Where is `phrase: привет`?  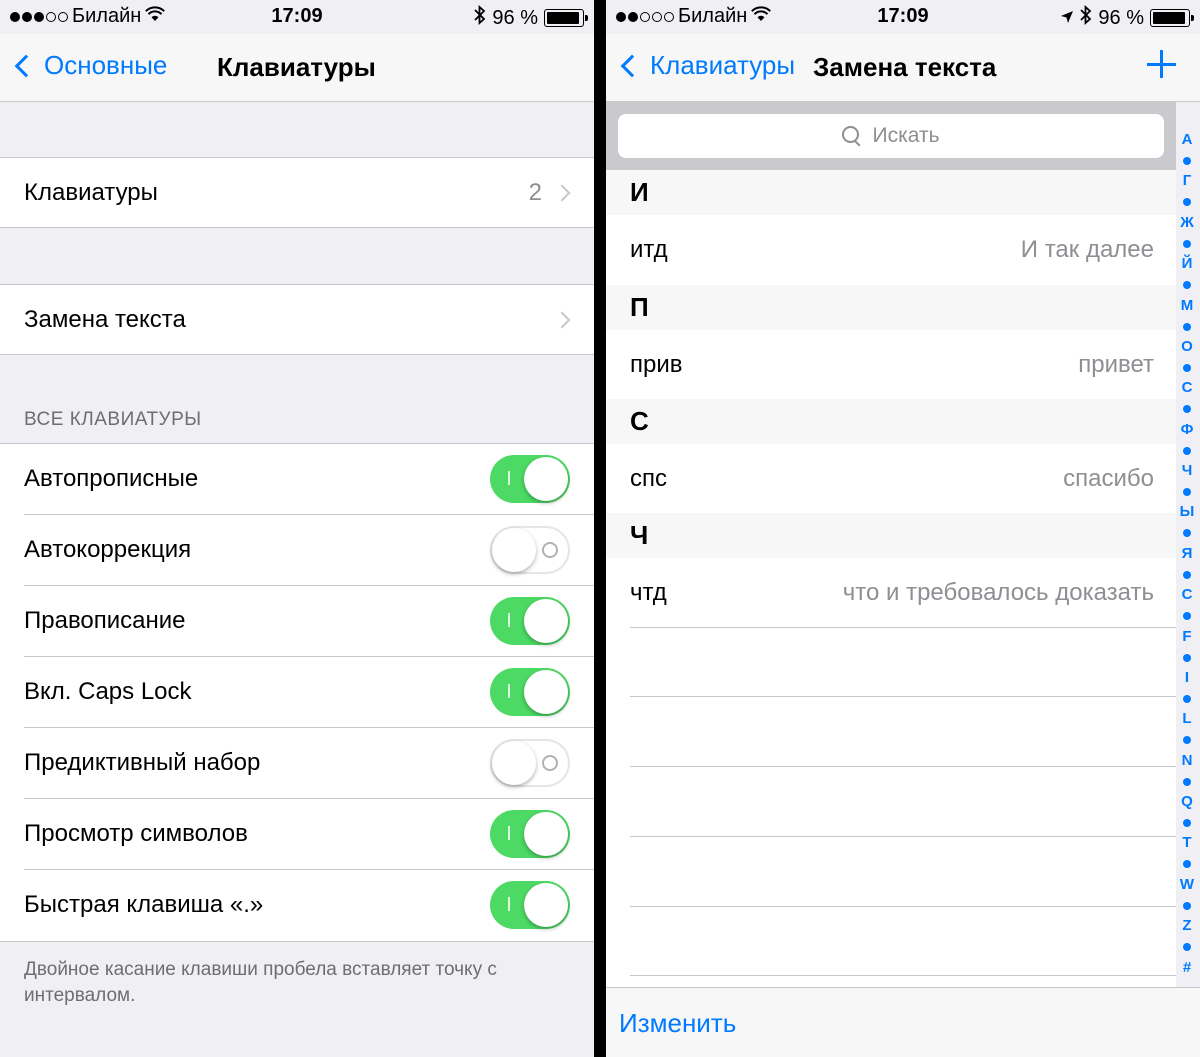
phrase: привет is located at coordinates (1116, 364).